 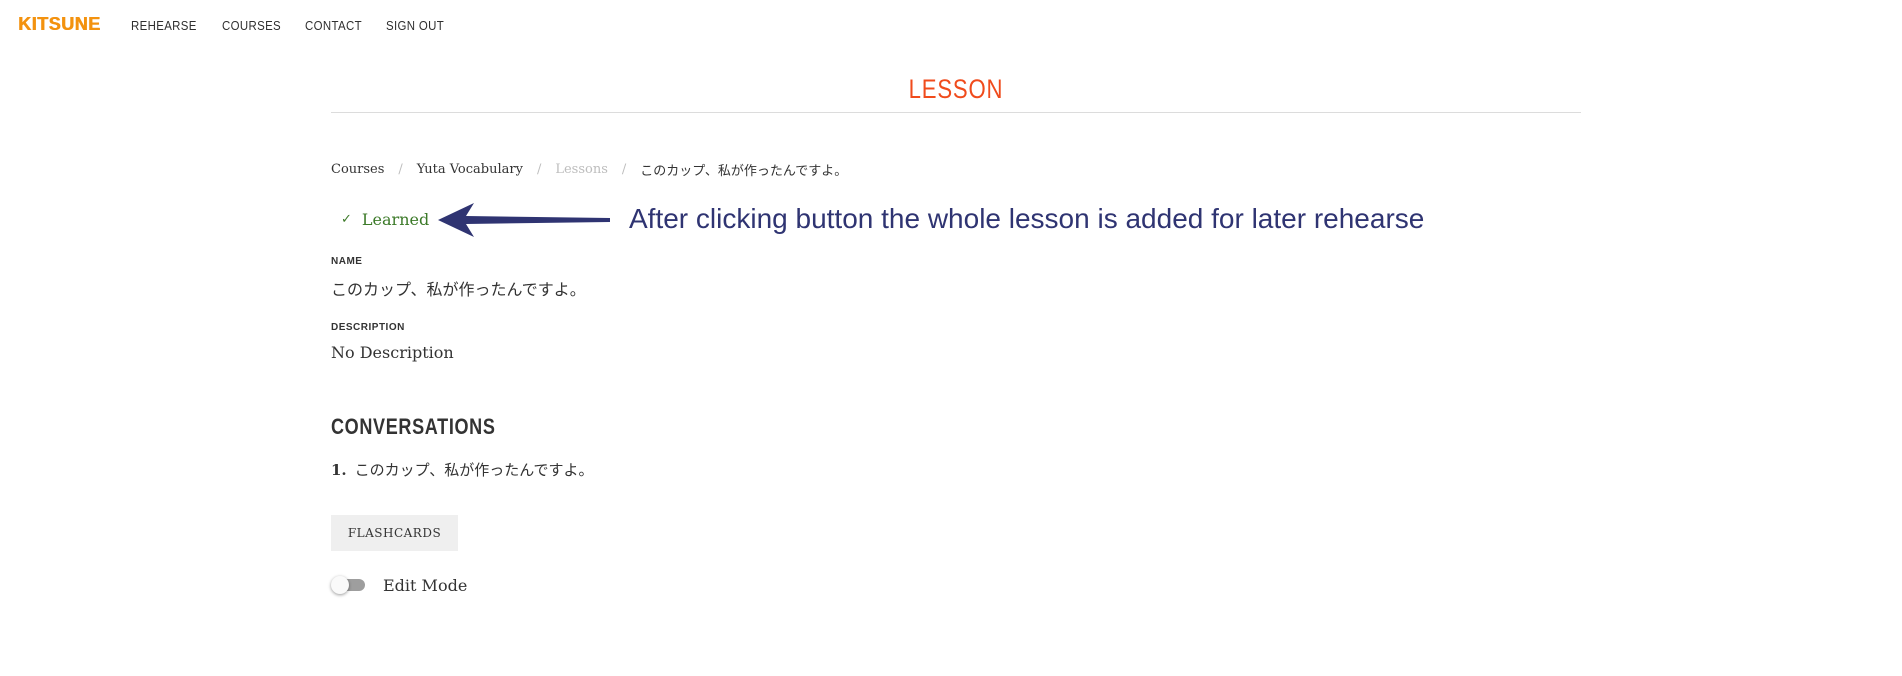 What do you see at coordinates (458, 289) in the screenshot?
I see `name-value: このカップ、私が作ったんですよ。` at bounding box center [458, 289].